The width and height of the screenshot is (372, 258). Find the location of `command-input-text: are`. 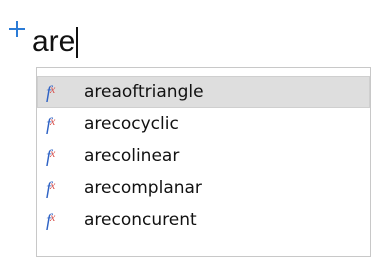

command-input-text: are is located at coordinates (53, 42).